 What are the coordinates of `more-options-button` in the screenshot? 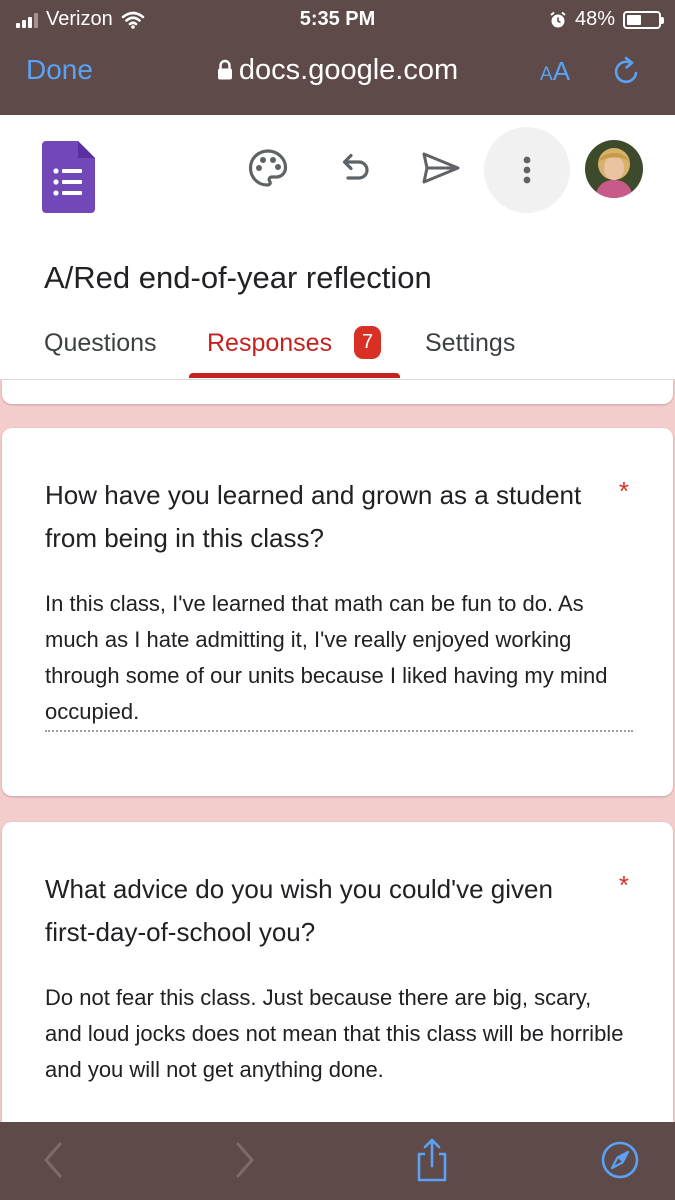 It's located at (527, 170).